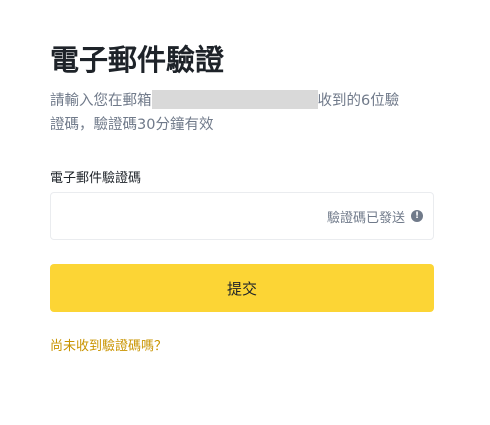 This screenshot has width=490, height=425. I want to click on instruction-line-1: 請輸入您在郵箱 收到的6位驗, so click(242, 101).